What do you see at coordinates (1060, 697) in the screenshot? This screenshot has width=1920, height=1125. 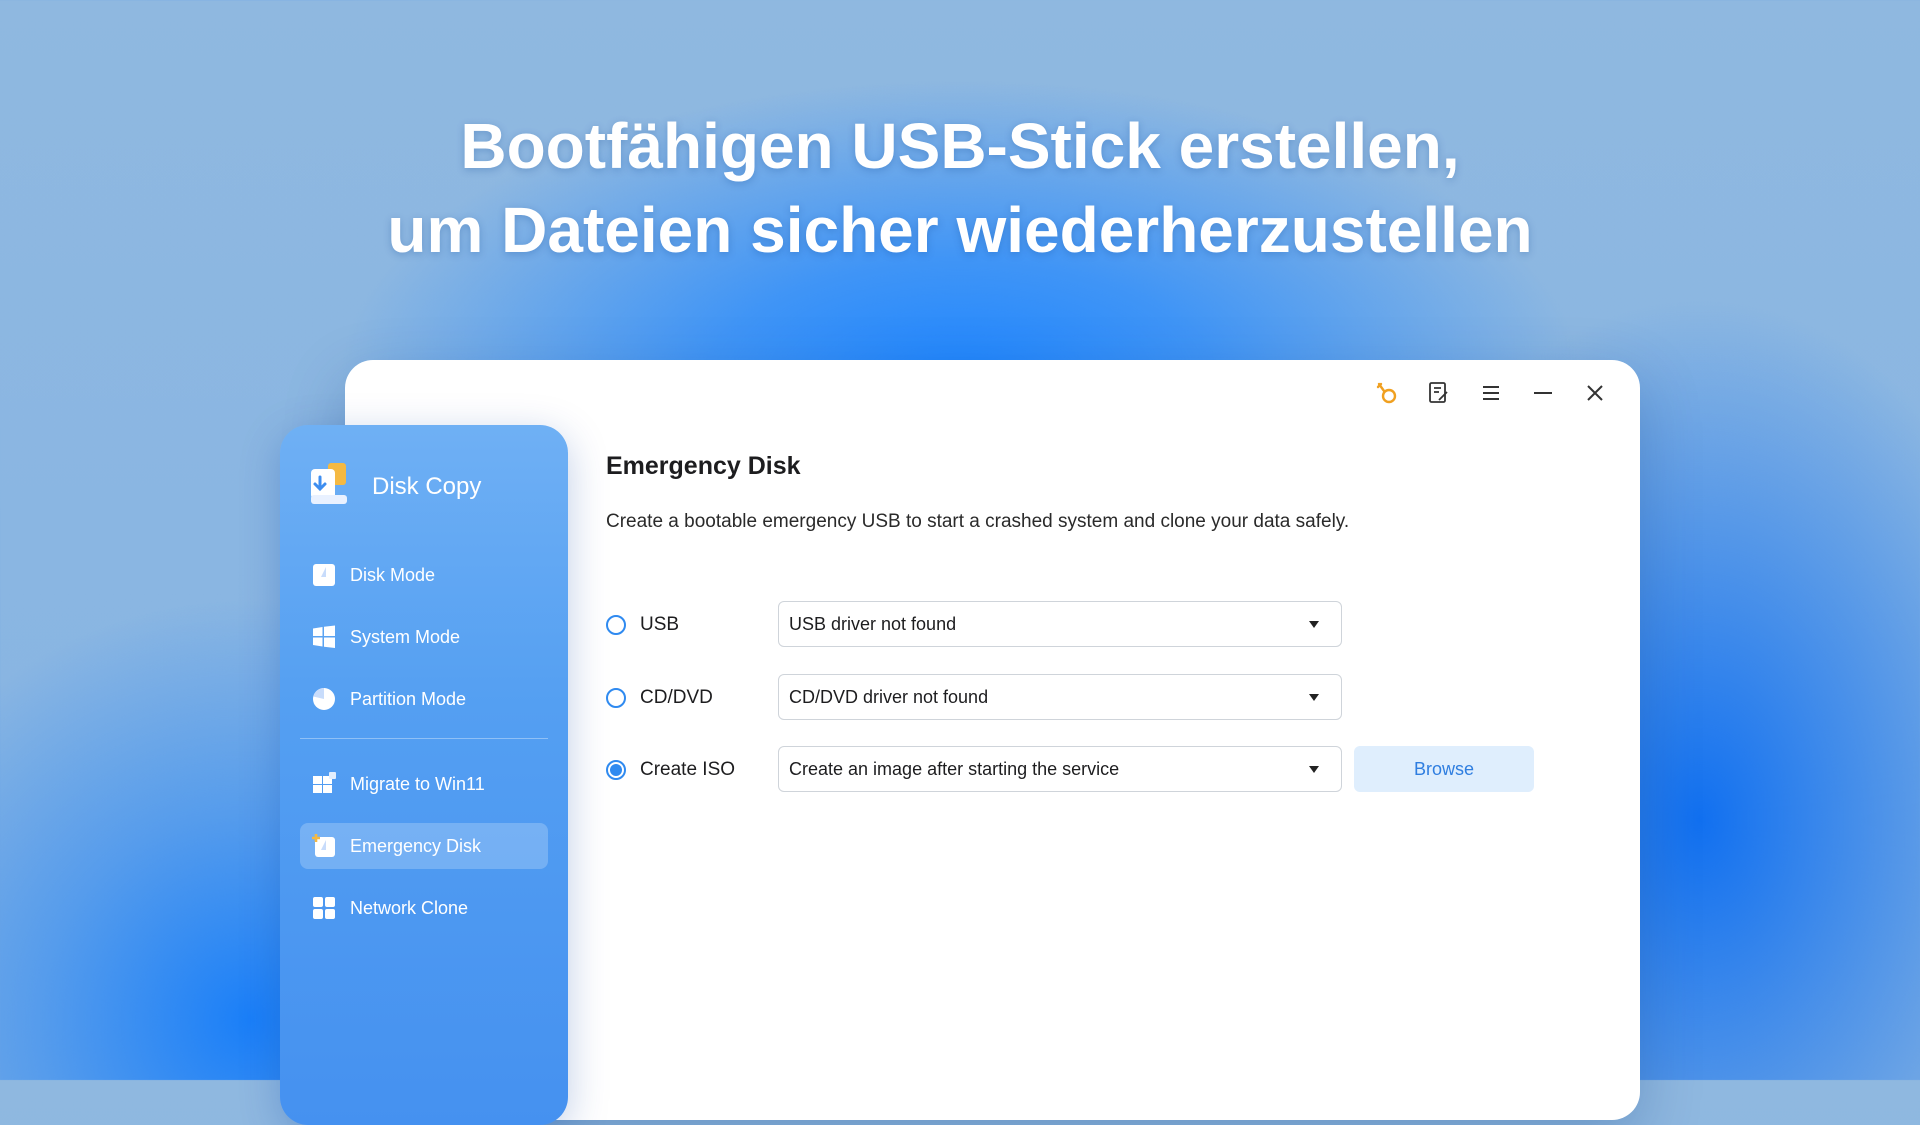 I see `cd-dvd-dropdown: CD/DVD driver not found` at bounding box center [1060, 697].